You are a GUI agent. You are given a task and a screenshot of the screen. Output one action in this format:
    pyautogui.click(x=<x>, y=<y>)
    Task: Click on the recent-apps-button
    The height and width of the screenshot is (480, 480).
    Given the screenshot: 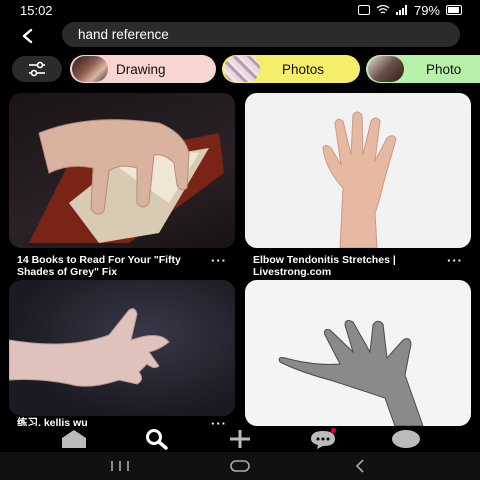 What is the action you would take?
    pyautogui.click(x=120, y=466)
    